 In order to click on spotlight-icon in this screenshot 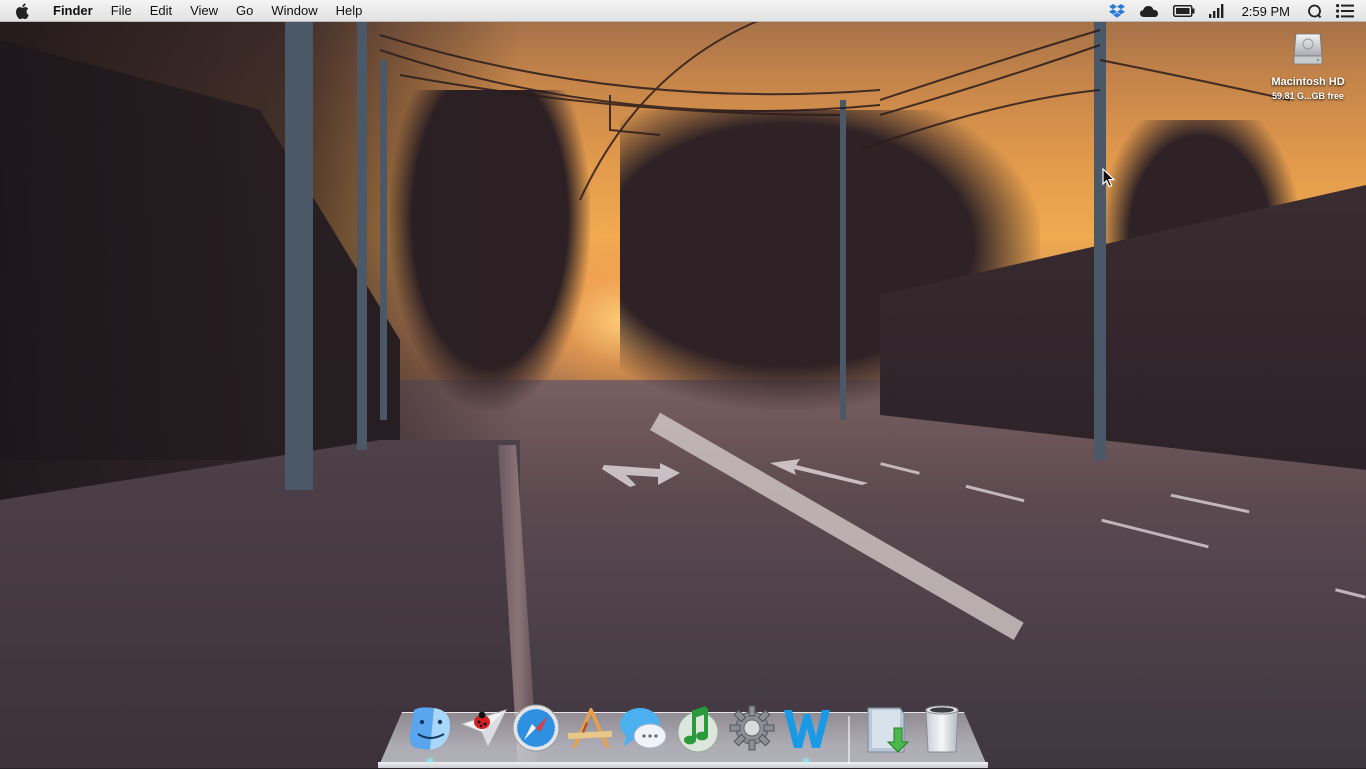, I will do `click(1315, 11)`.